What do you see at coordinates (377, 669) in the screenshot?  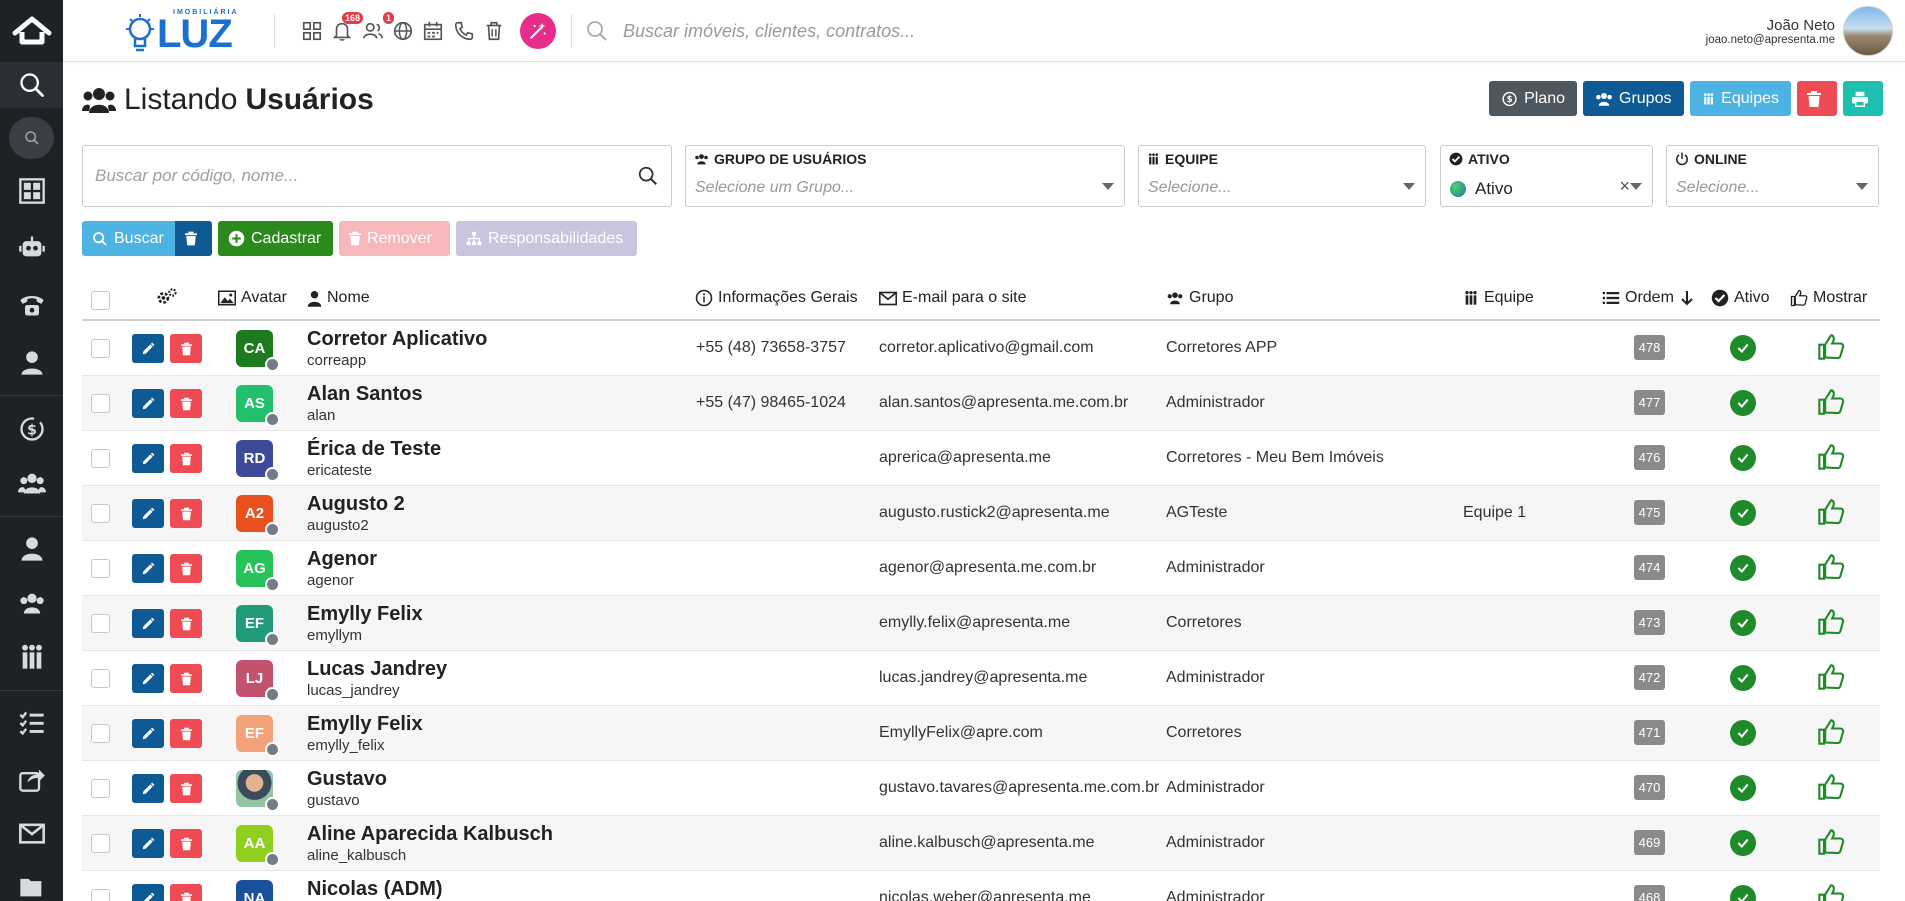 I see `user-name-cell: Lucas Jandrey` at bounding box center [377, 669].